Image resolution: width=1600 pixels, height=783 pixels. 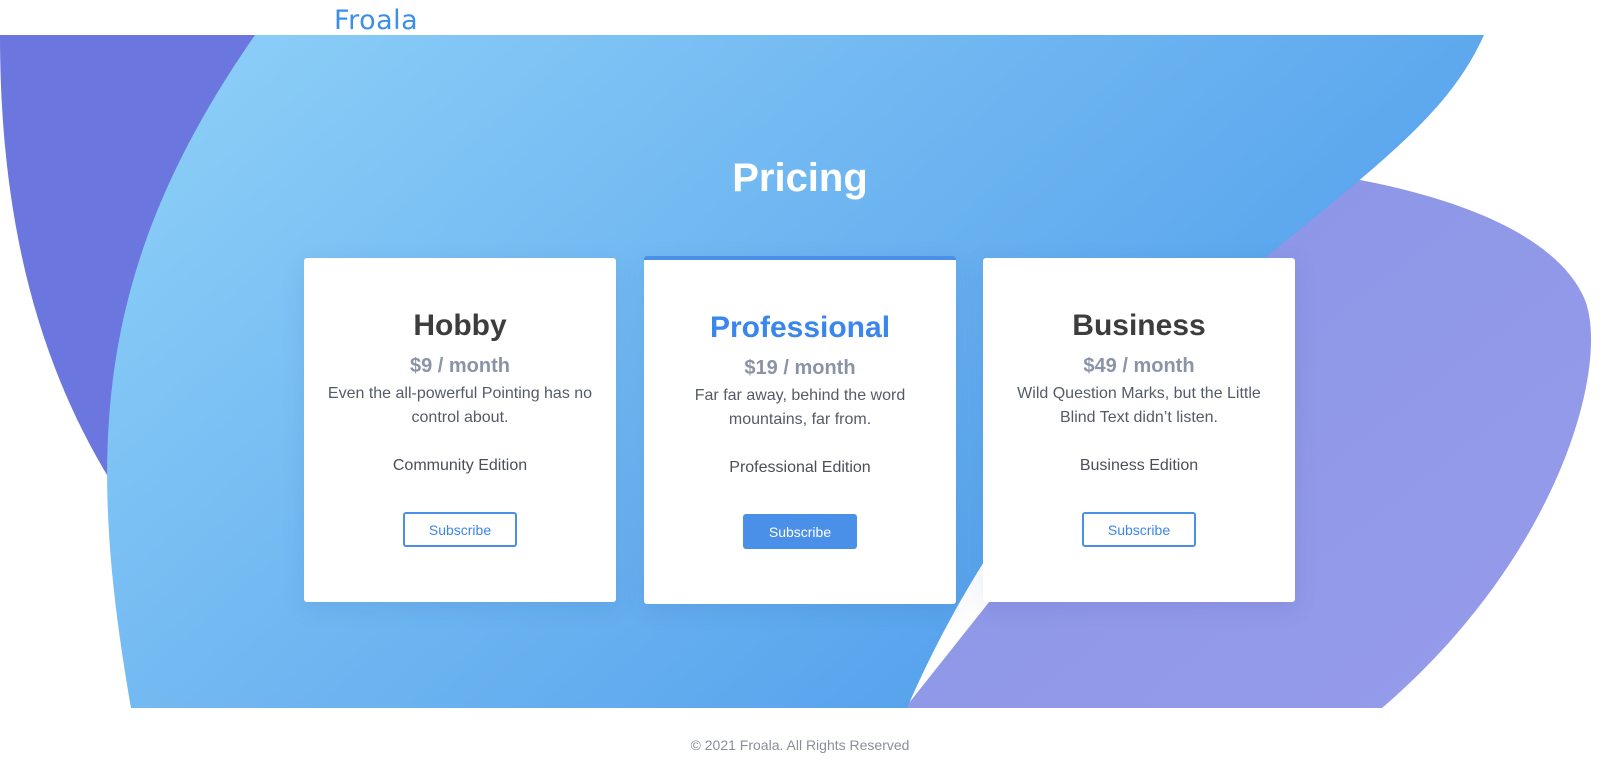 What do you see at coordinates (800, 327) in the screenshot?
I see `plan-name: Professional` at bounding box center [800, 327].